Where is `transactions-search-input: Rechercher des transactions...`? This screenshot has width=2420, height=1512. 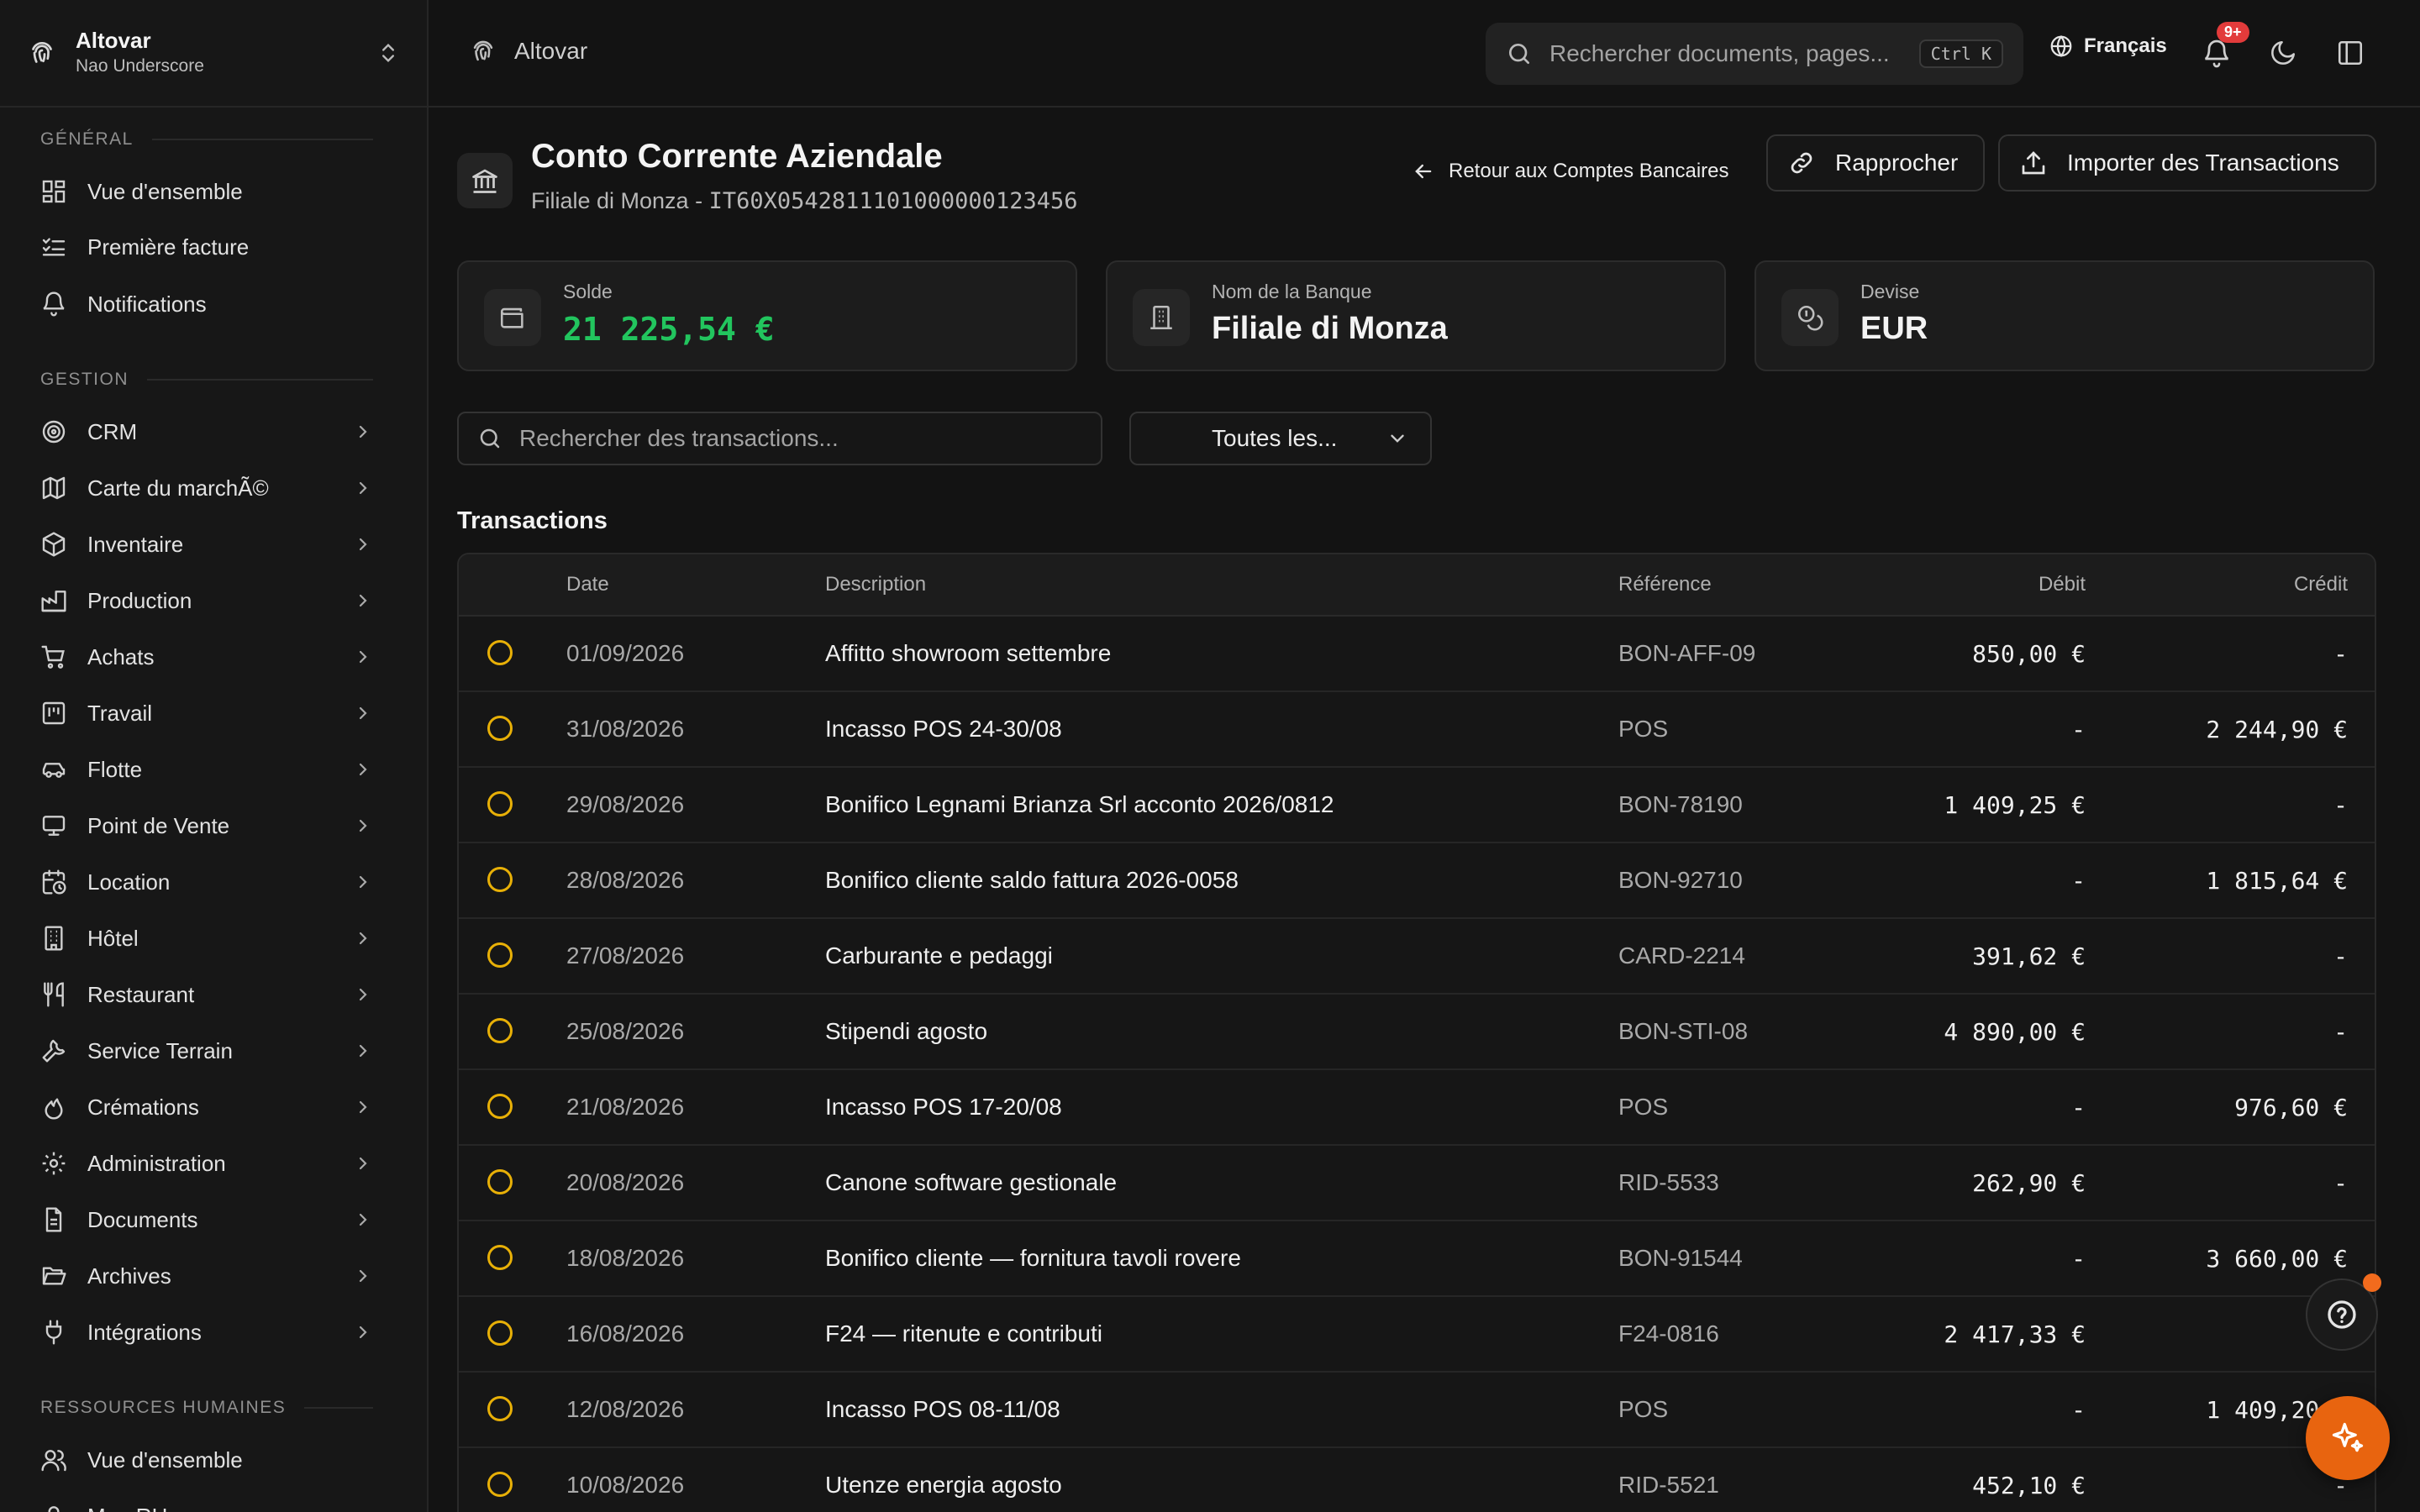
transactions-search-input: Rechercher des transactions... is located at coordinates (779, 438).